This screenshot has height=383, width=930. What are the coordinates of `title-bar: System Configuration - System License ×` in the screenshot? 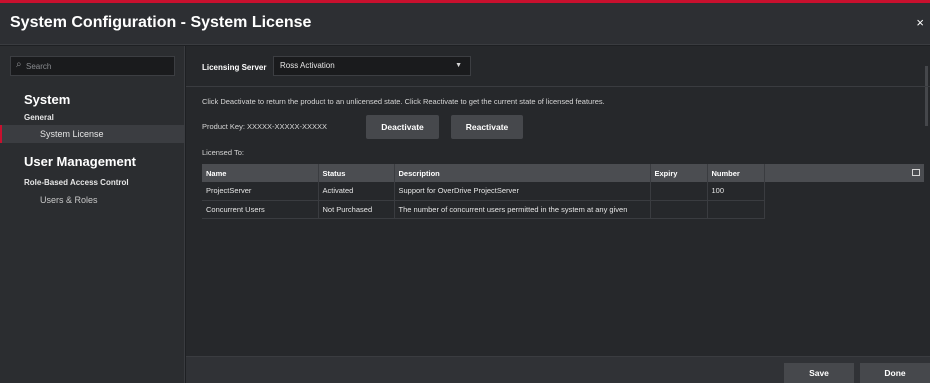 It's located at (465, 24).